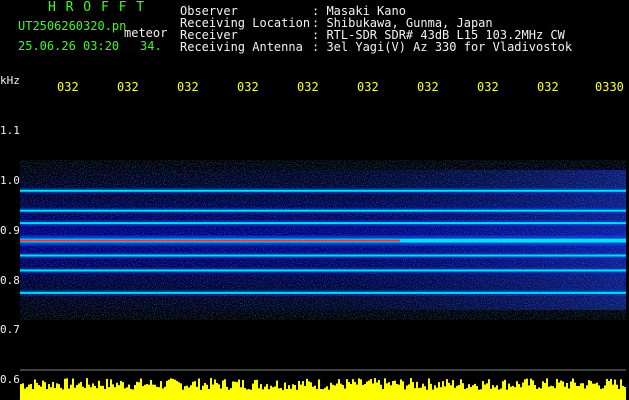 The height and width of the screenshot is (400, 629). Describe the element at coordinates (97, 7) in the screenshot. I see `app-title: H R O F F T` at that location.